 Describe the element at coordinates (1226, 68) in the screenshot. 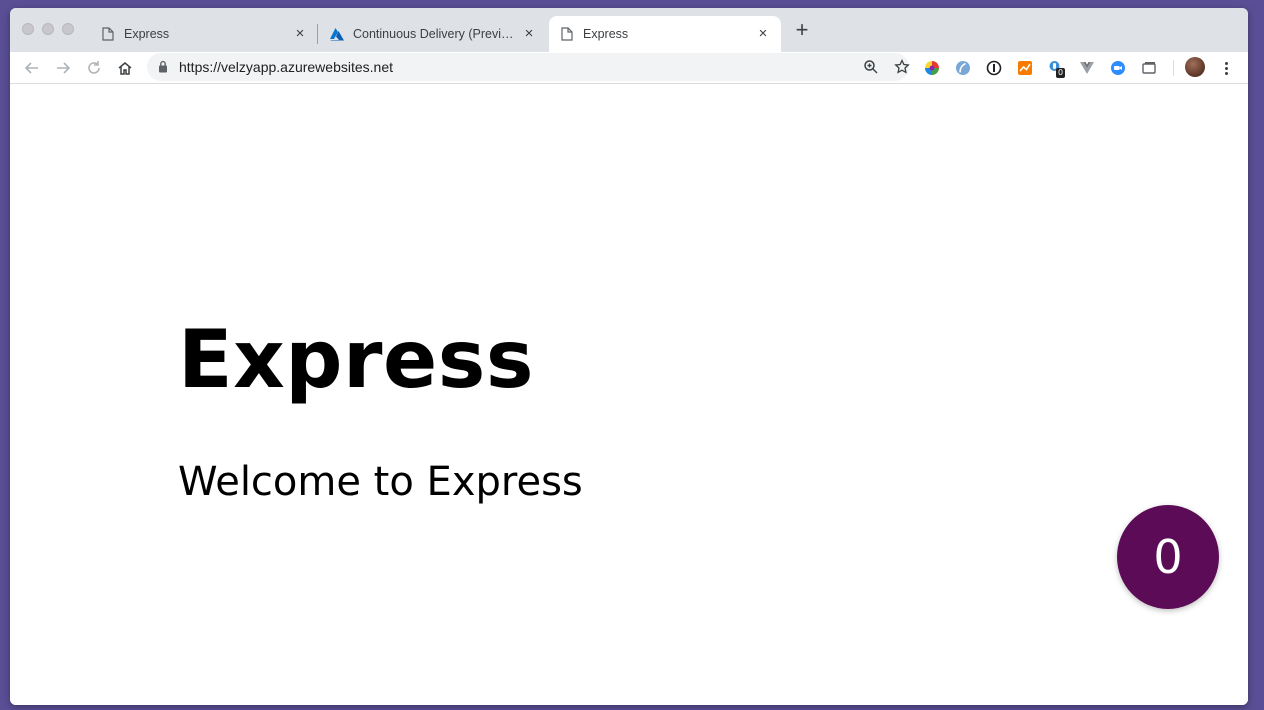

I see `browser-menu-icon` at that location.